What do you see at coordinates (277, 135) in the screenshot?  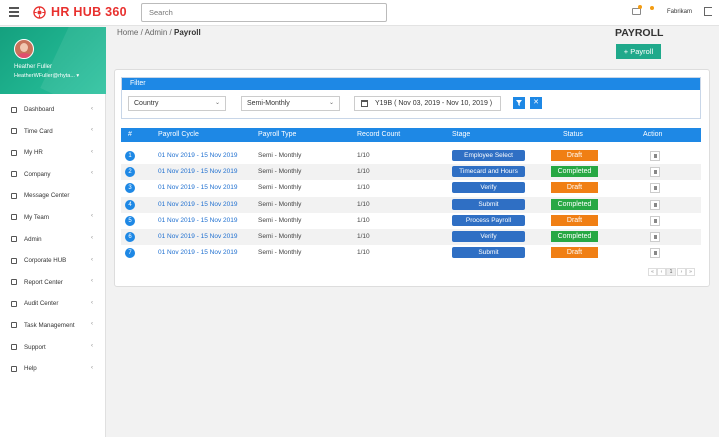 I see `column-header-type: Payroll Type` at bounding box center [277, 135].